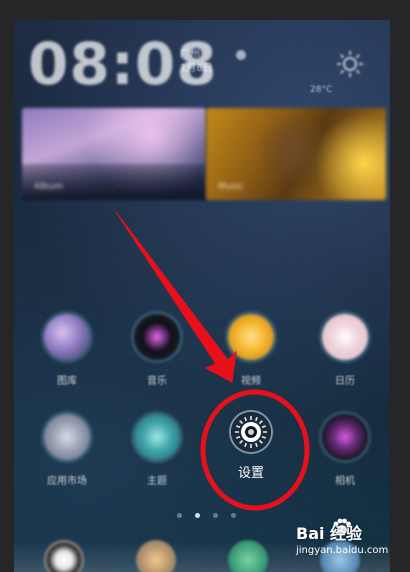 The height and width of the screenshot is (572, 410). I want to click on photo-widget: Album, so click(114, 154).